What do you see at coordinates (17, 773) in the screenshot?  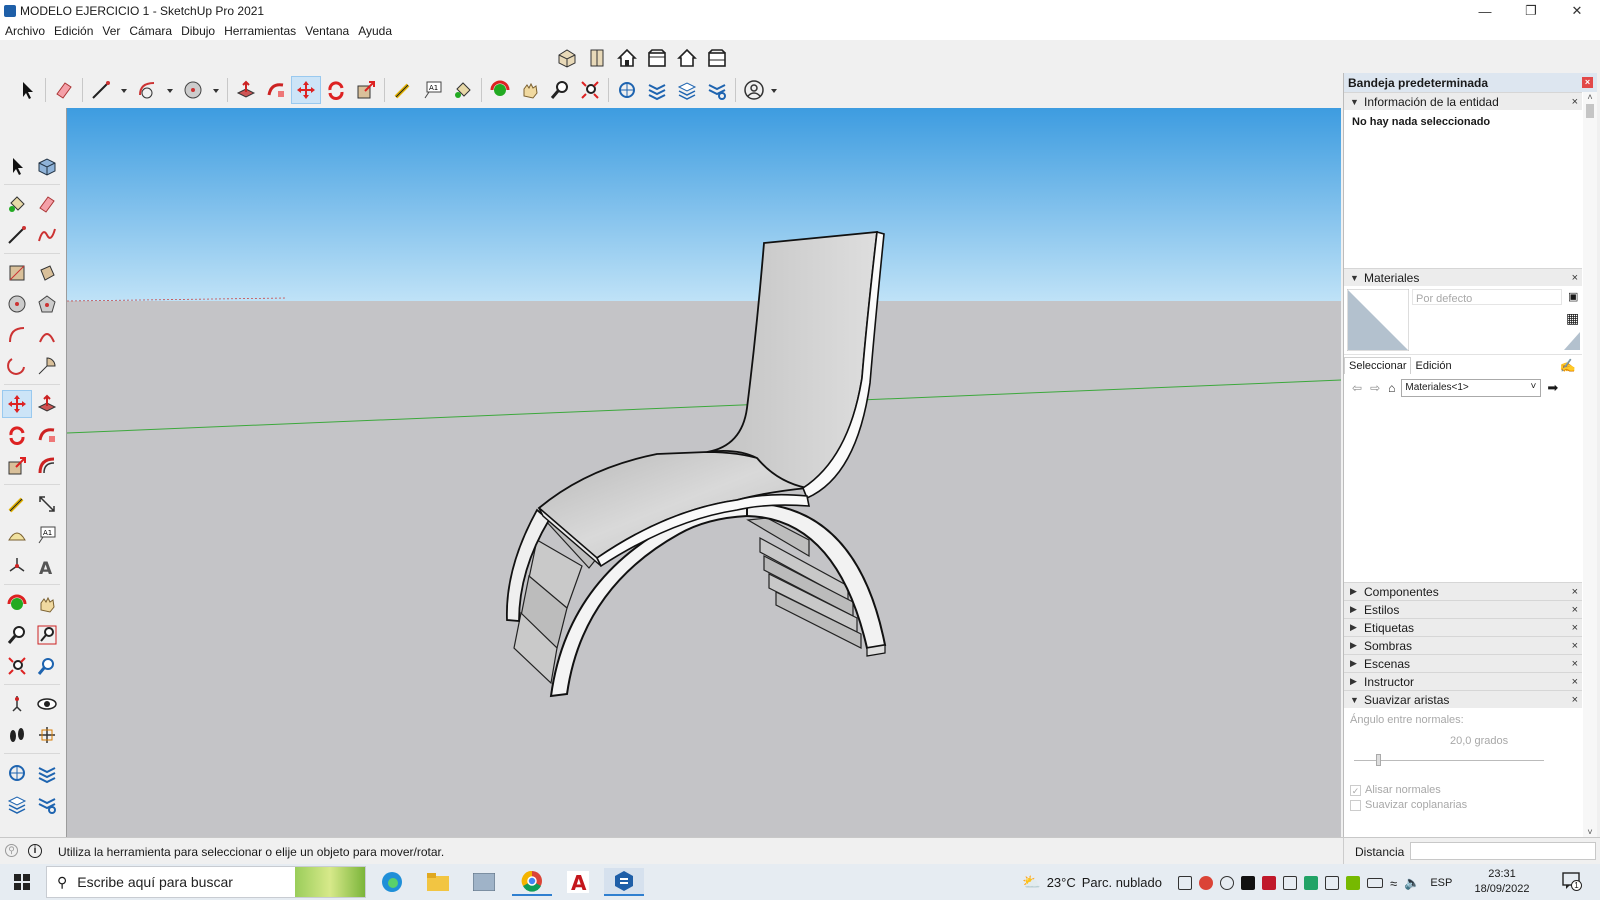 I see `warehouse-icon` at bounding box center [17, 773].